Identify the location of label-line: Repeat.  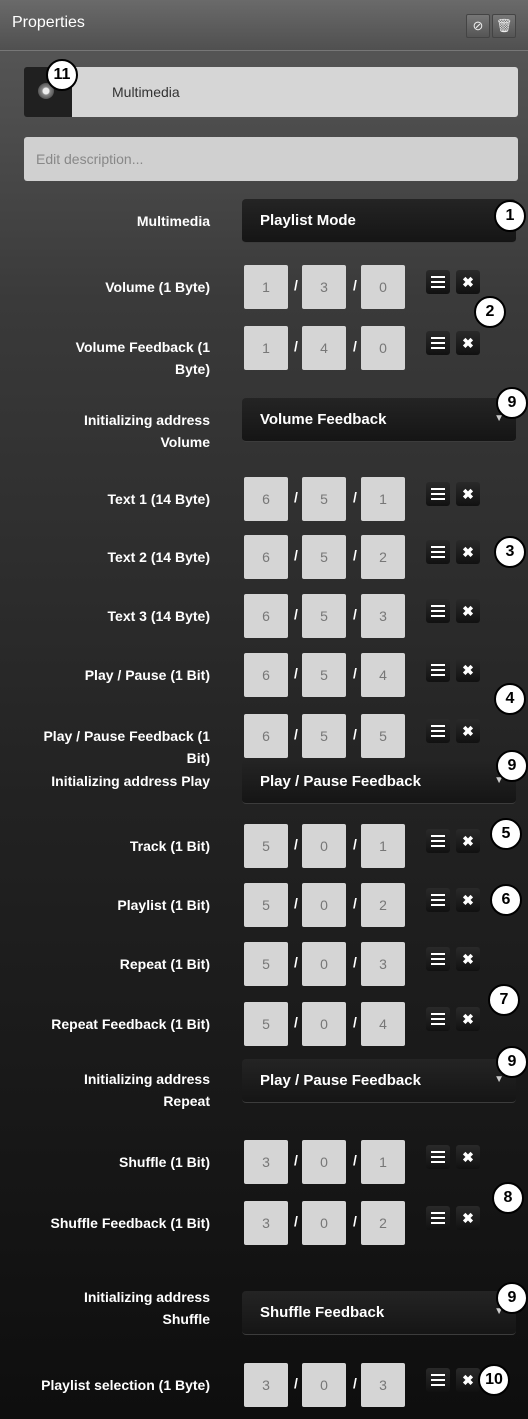
(186, 1101).